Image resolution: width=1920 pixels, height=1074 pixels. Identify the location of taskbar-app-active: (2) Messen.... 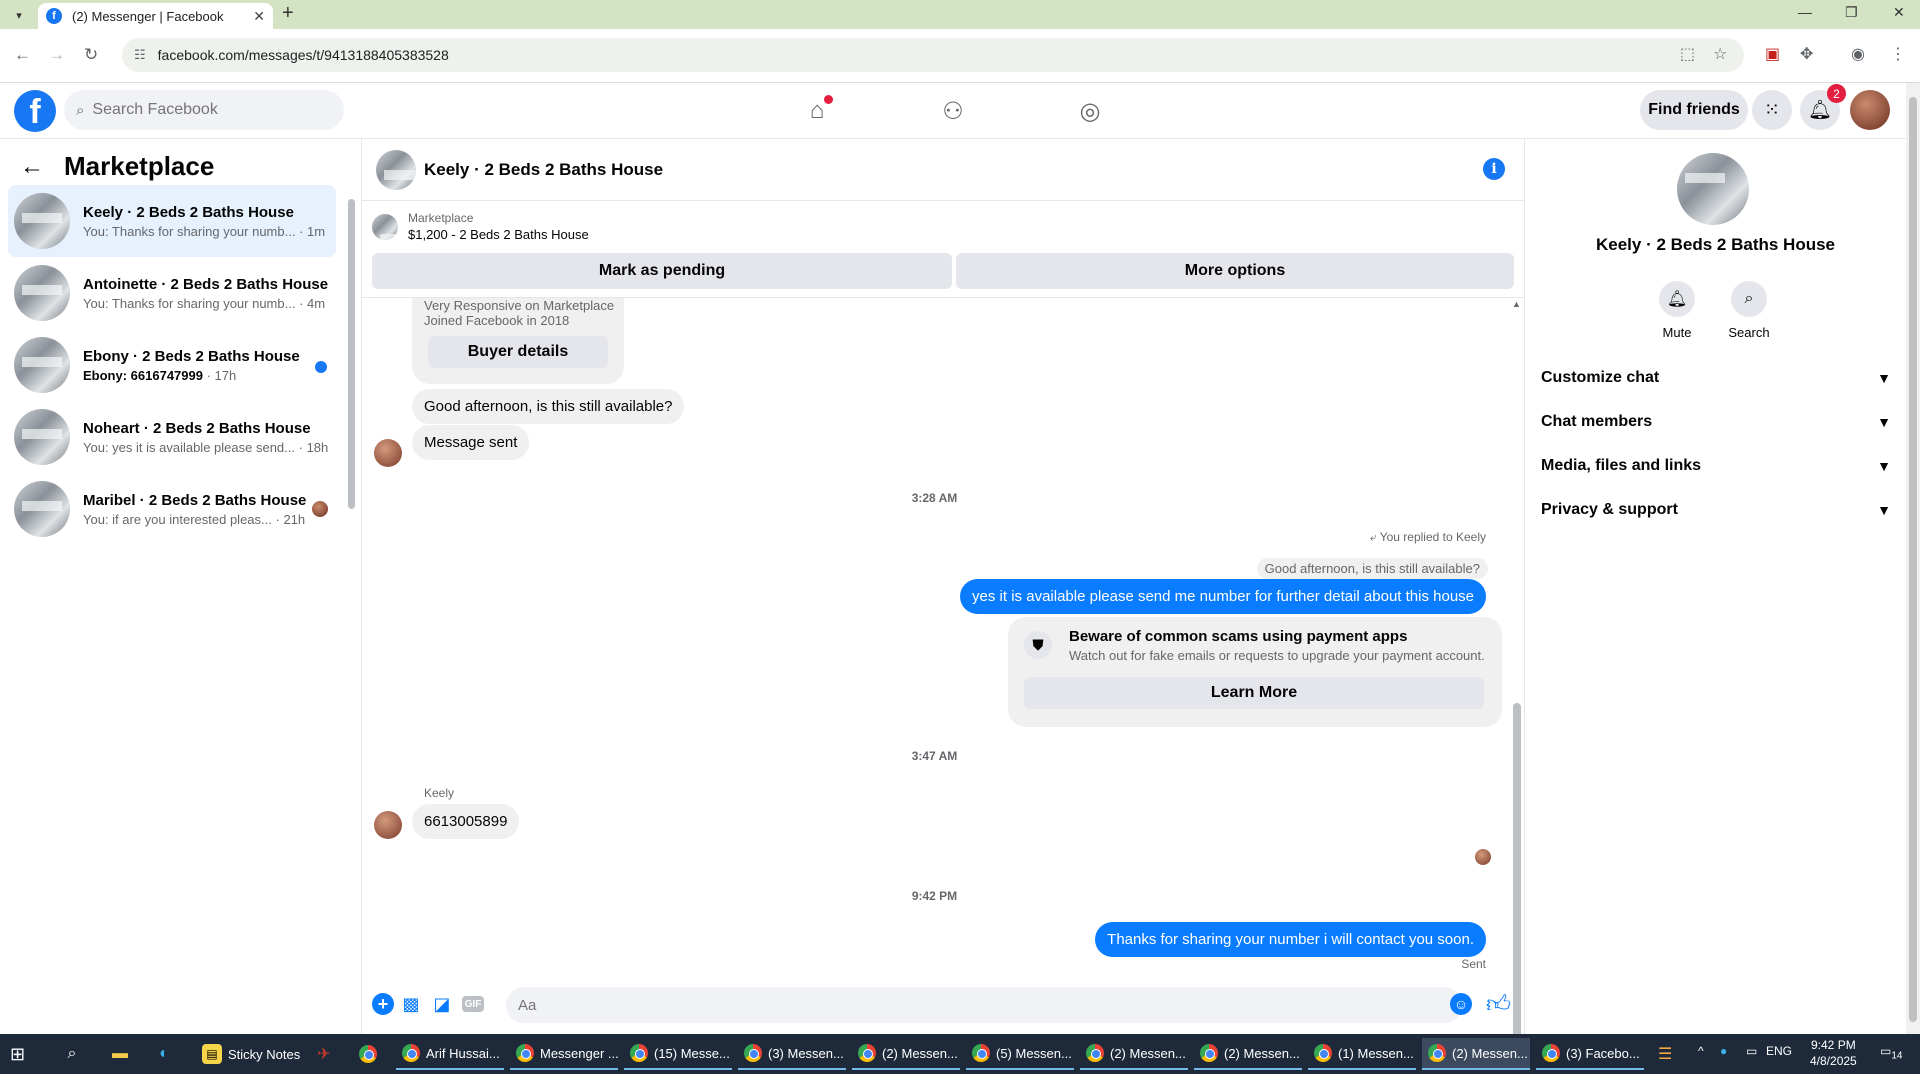
(1476, 1054).